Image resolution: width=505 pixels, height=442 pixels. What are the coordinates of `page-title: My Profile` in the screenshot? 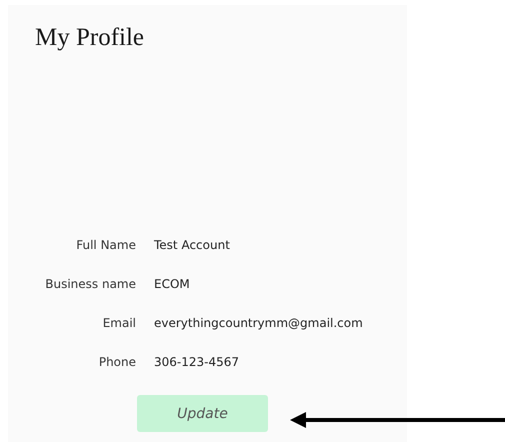 It's located at (89, 38).